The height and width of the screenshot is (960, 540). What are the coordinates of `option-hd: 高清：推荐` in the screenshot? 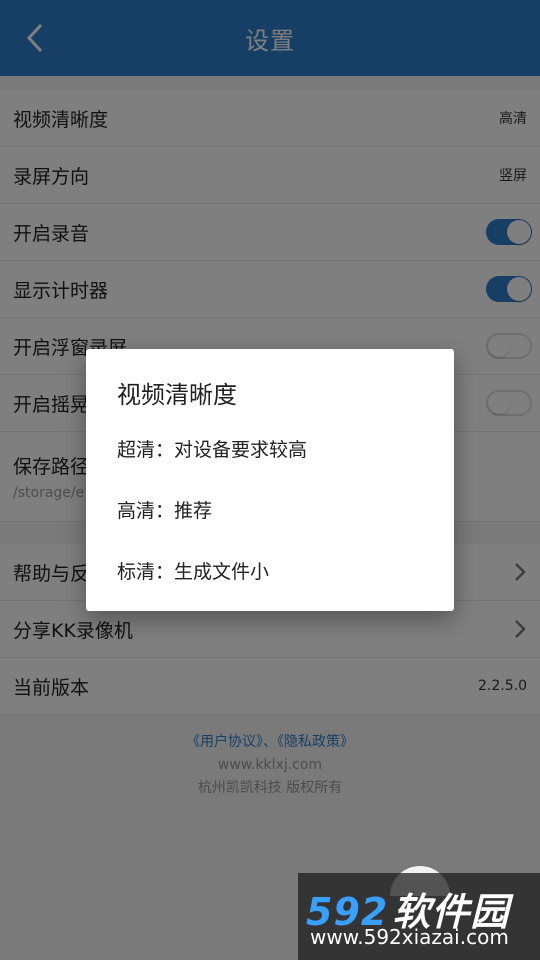 It's located at (164, 509).